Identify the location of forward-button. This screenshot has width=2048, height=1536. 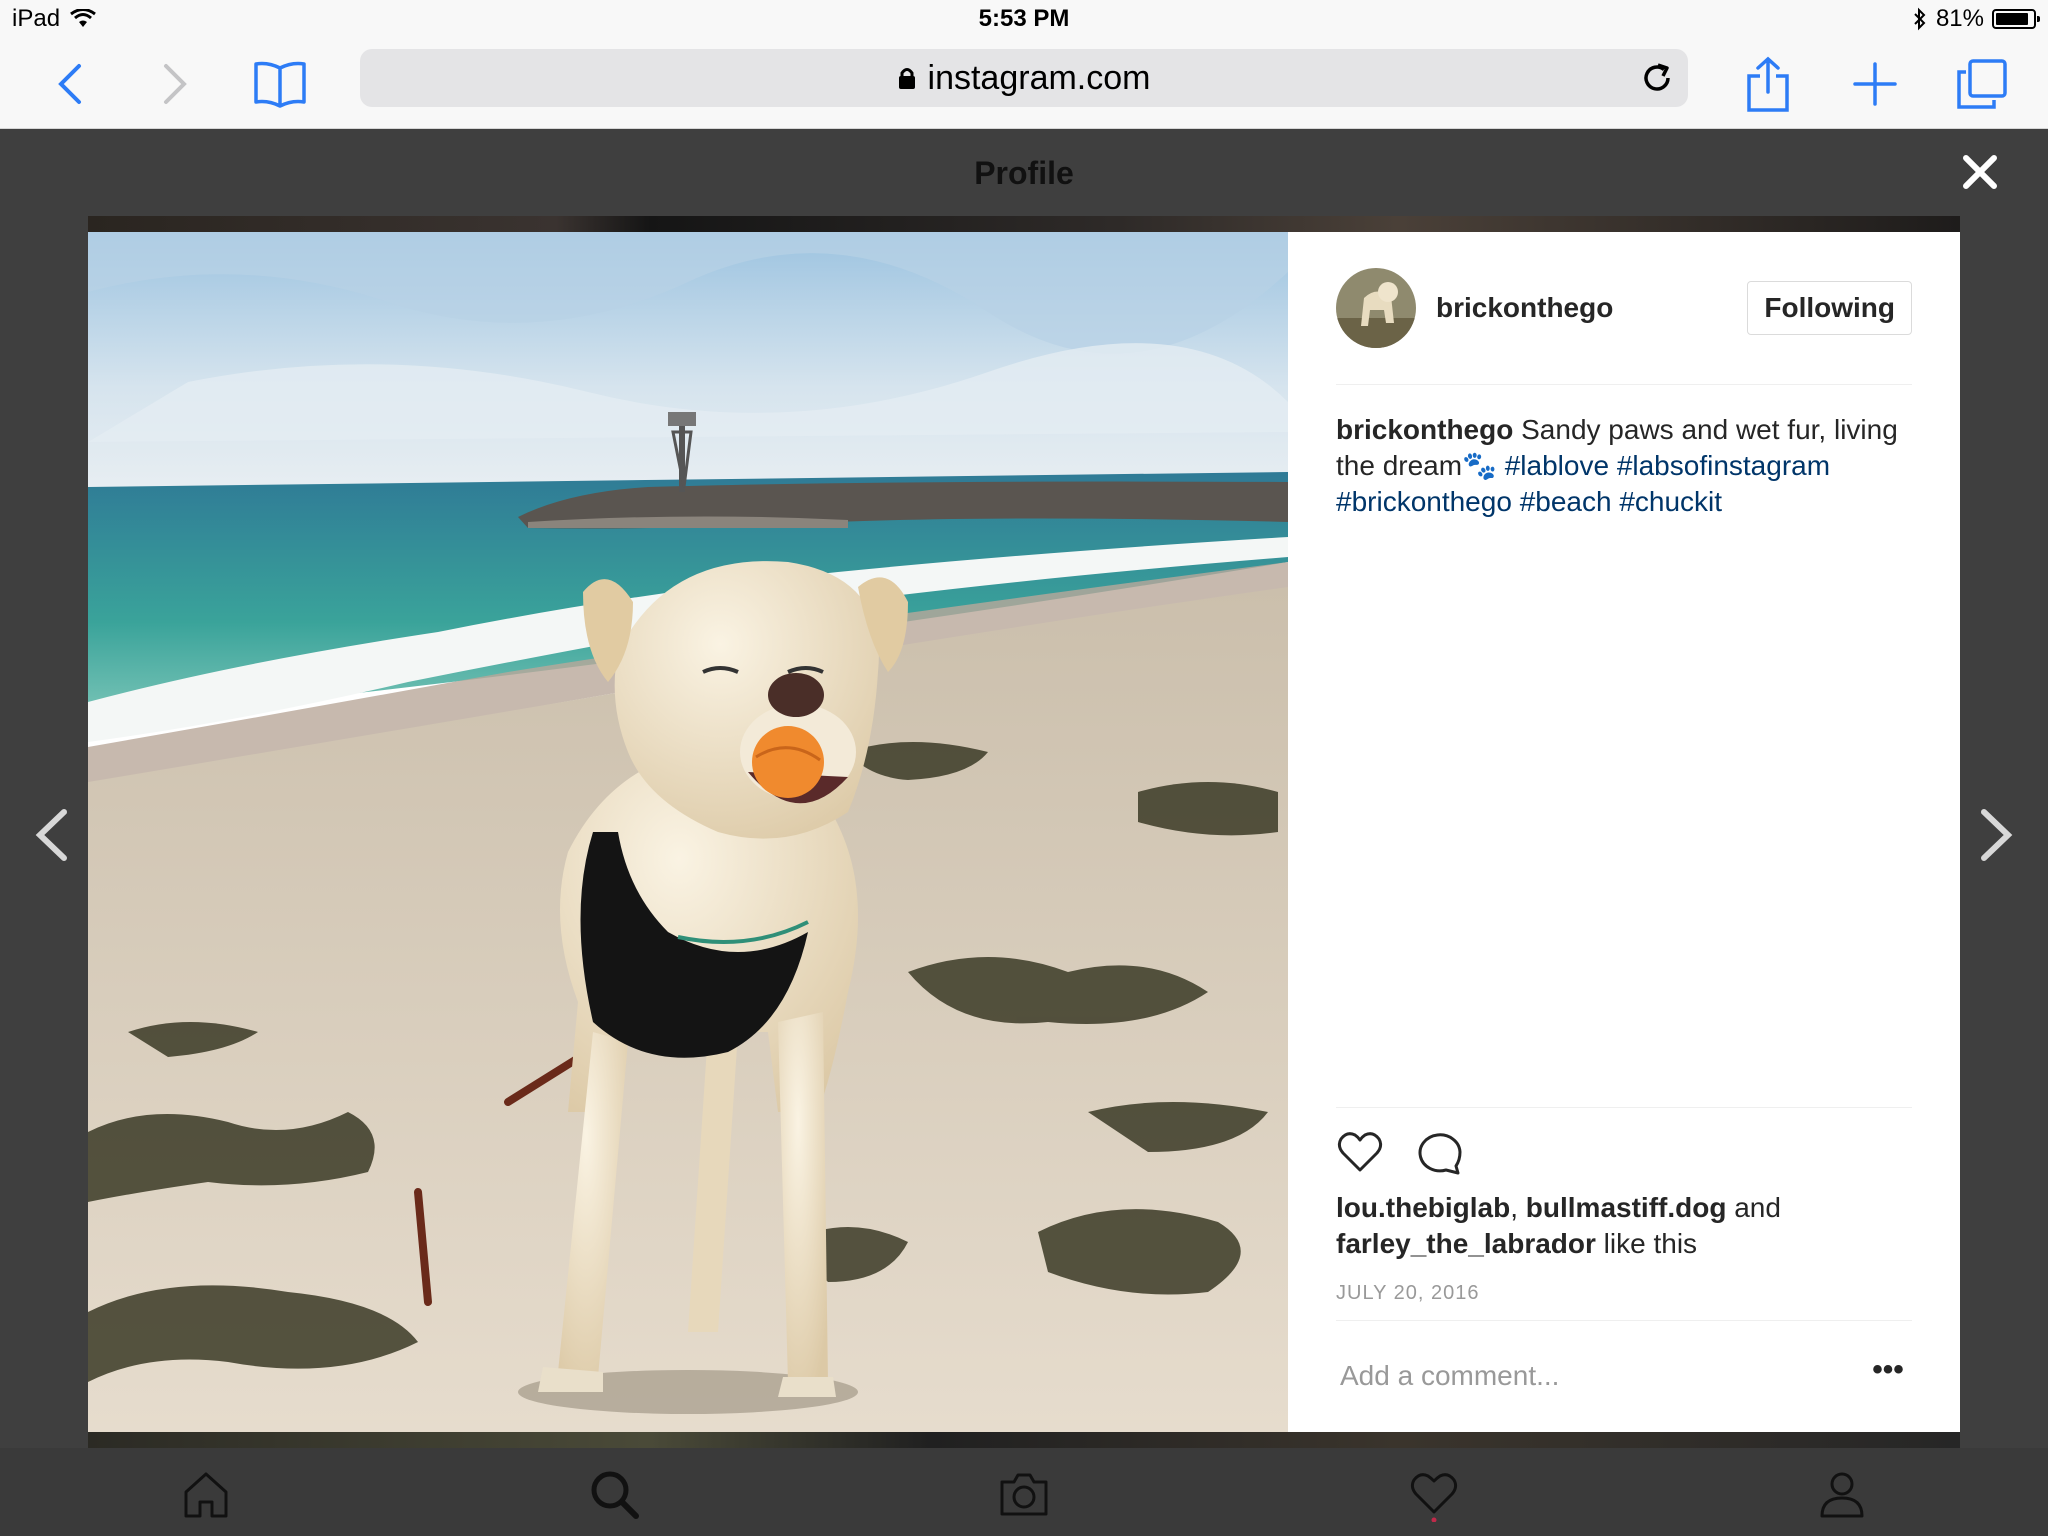
(175, 84).